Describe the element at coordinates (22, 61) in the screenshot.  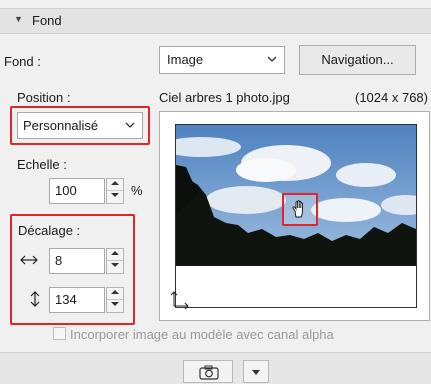
I see `fond-label: Fond :` at that location.